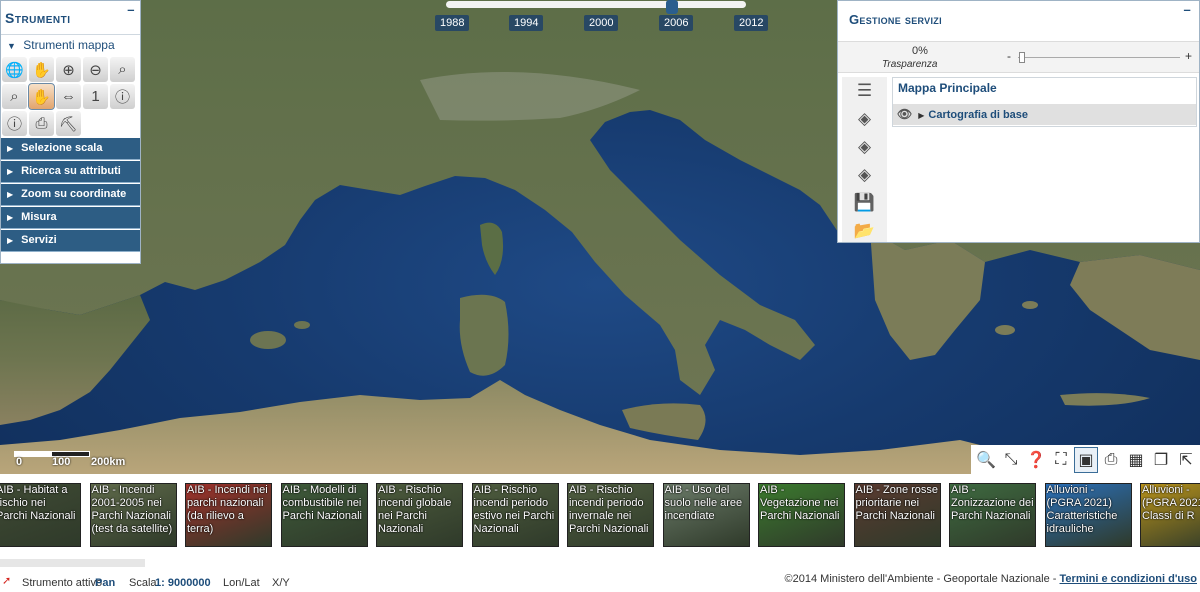 Image resolution: width=1200 pixels, height=592 pixels. What do you see at coordinates (864, 203) in the screenshot?
I see `save-icon: 💾` at bounding box center [864, 203].